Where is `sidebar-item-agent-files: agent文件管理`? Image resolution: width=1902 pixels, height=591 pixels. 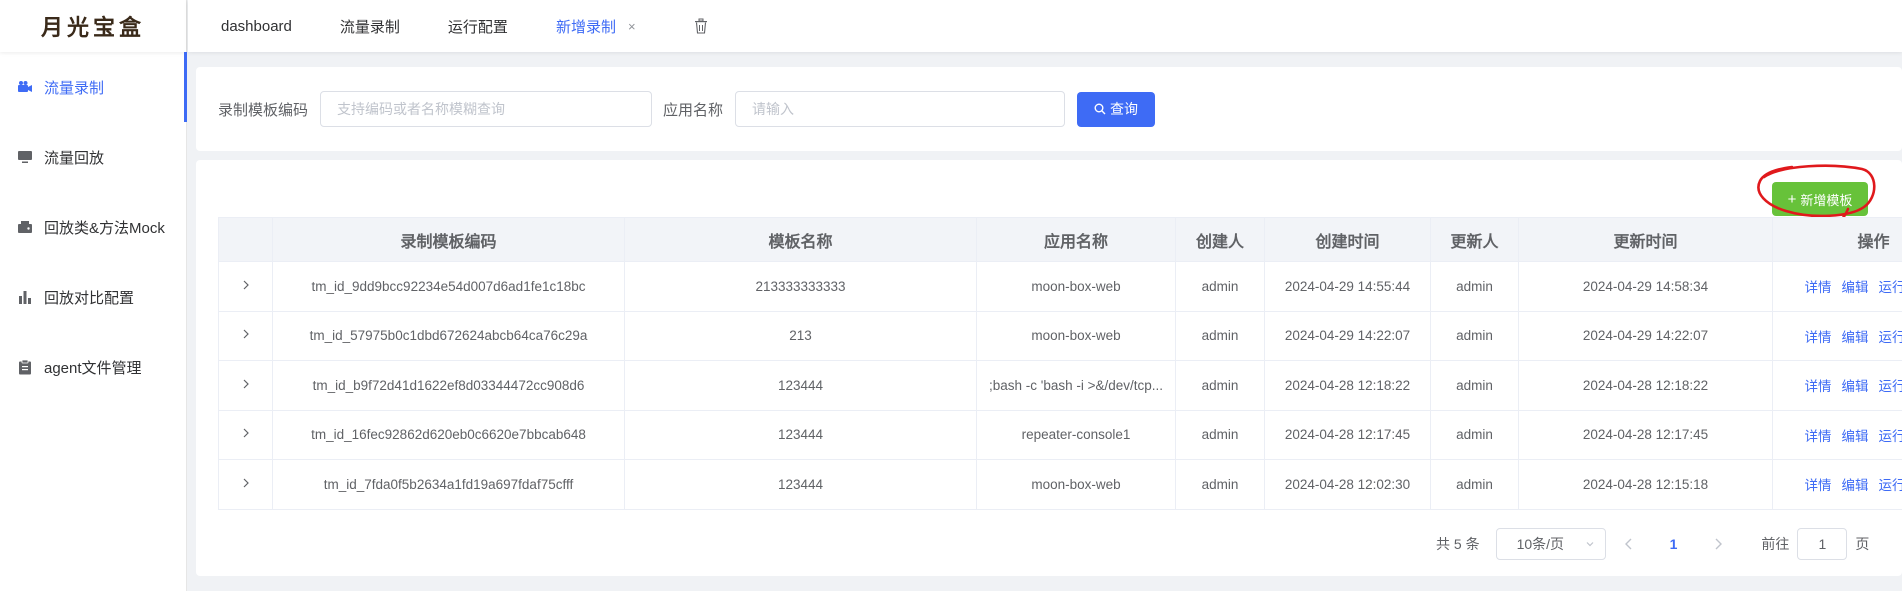
sidebar-item-agent-files: agent文件管理 is located at coordinates (93, 367).